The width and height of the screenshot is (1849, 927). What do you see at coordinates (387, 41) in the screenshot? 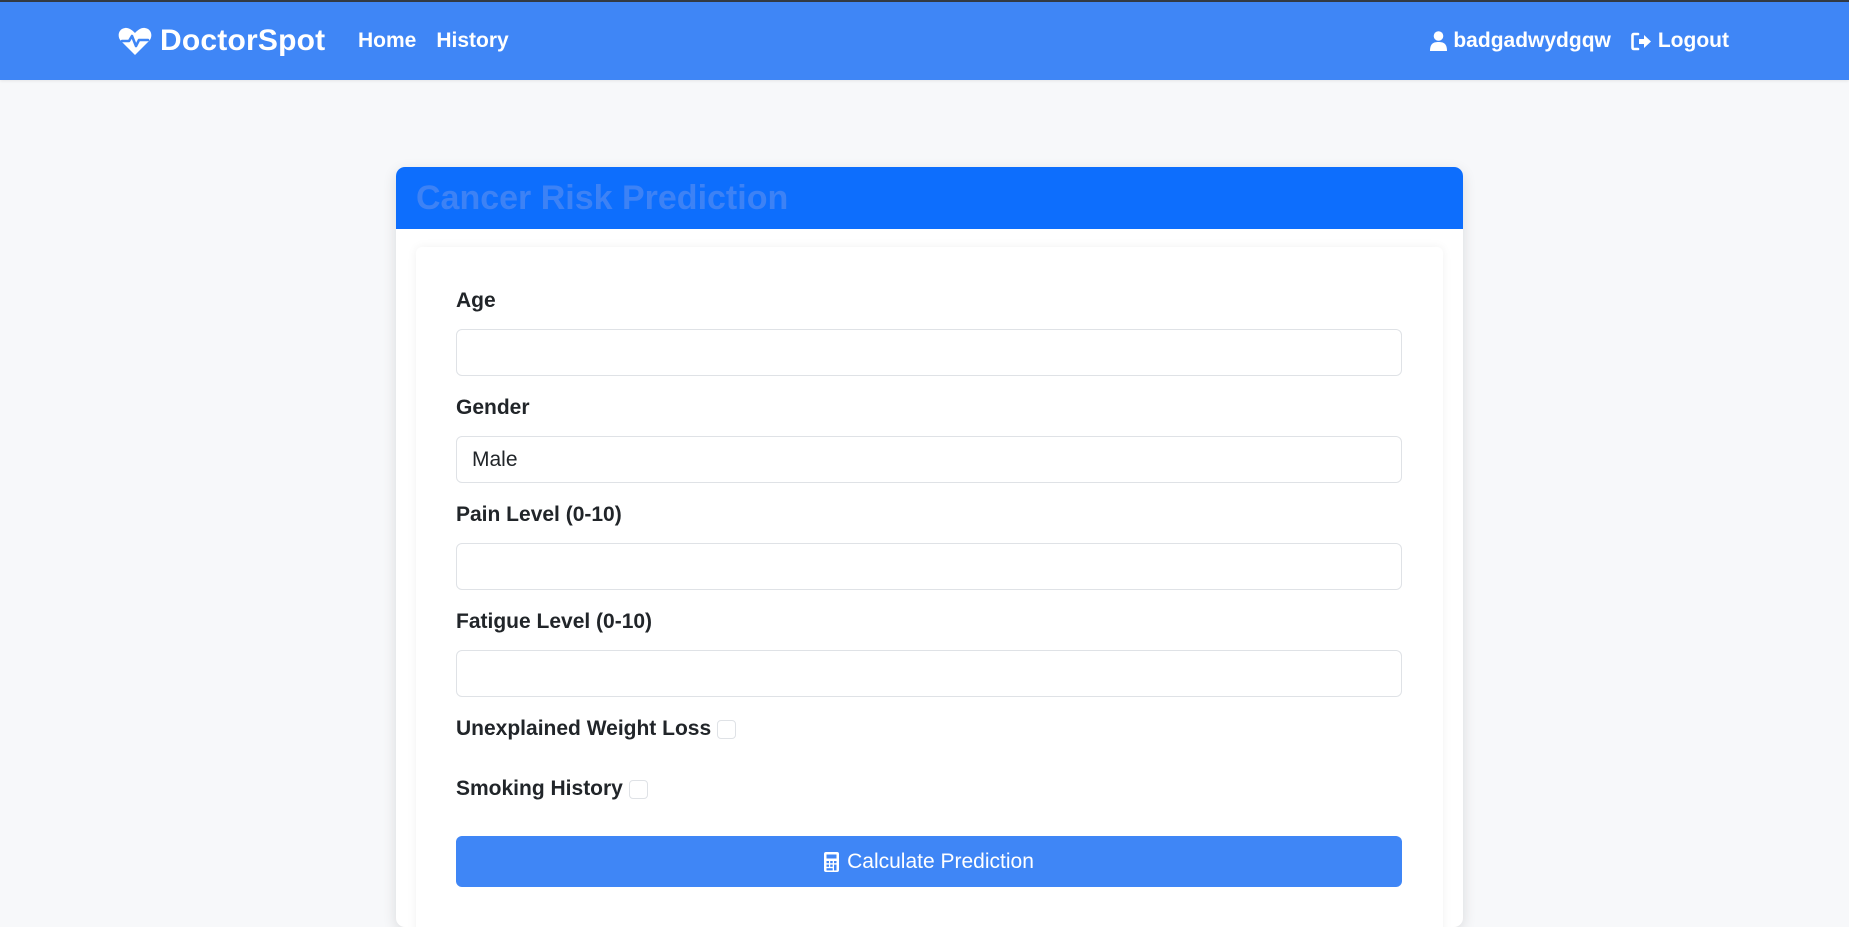
I see `nav-link-home: Home` at bounding box center [387, 41].